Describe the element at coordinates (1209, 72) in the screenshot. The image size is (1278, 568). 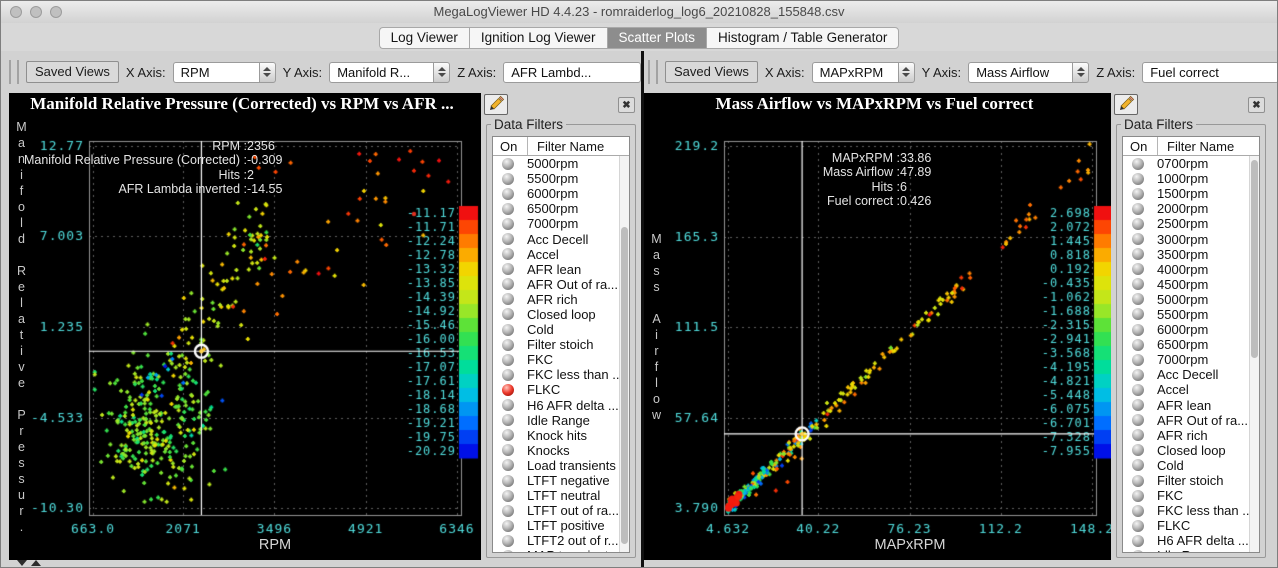
I see `z-axis-field: Fuel correct` at that location.